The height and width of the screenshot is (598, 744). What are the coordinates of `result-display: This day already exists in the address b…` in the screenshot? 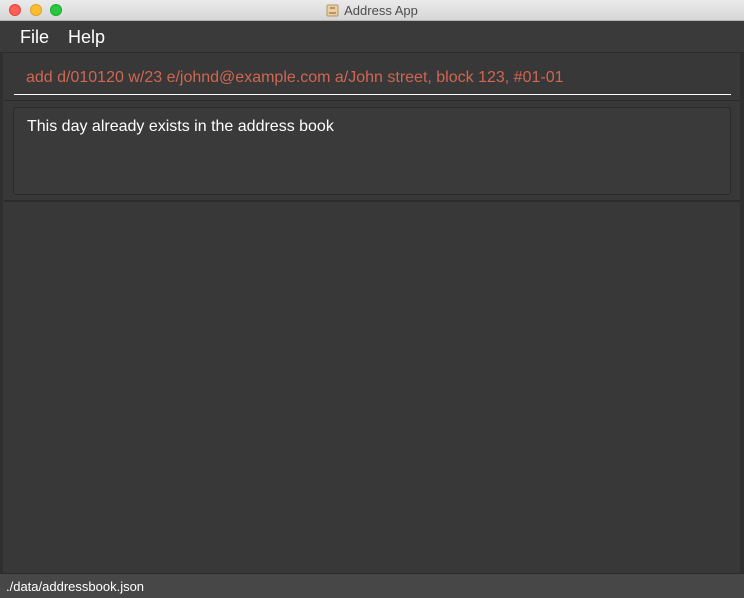 It's located at (372, 151).